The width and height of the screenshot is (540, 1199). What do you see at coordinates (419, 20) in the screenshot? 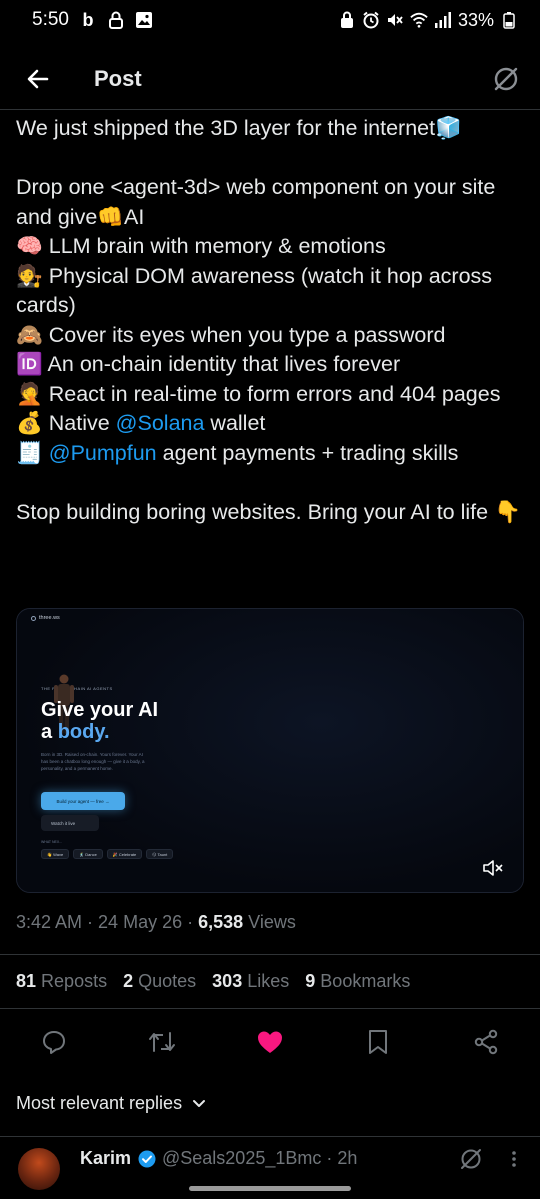
I see `wifi-icon` at bounding box center [419, 20].